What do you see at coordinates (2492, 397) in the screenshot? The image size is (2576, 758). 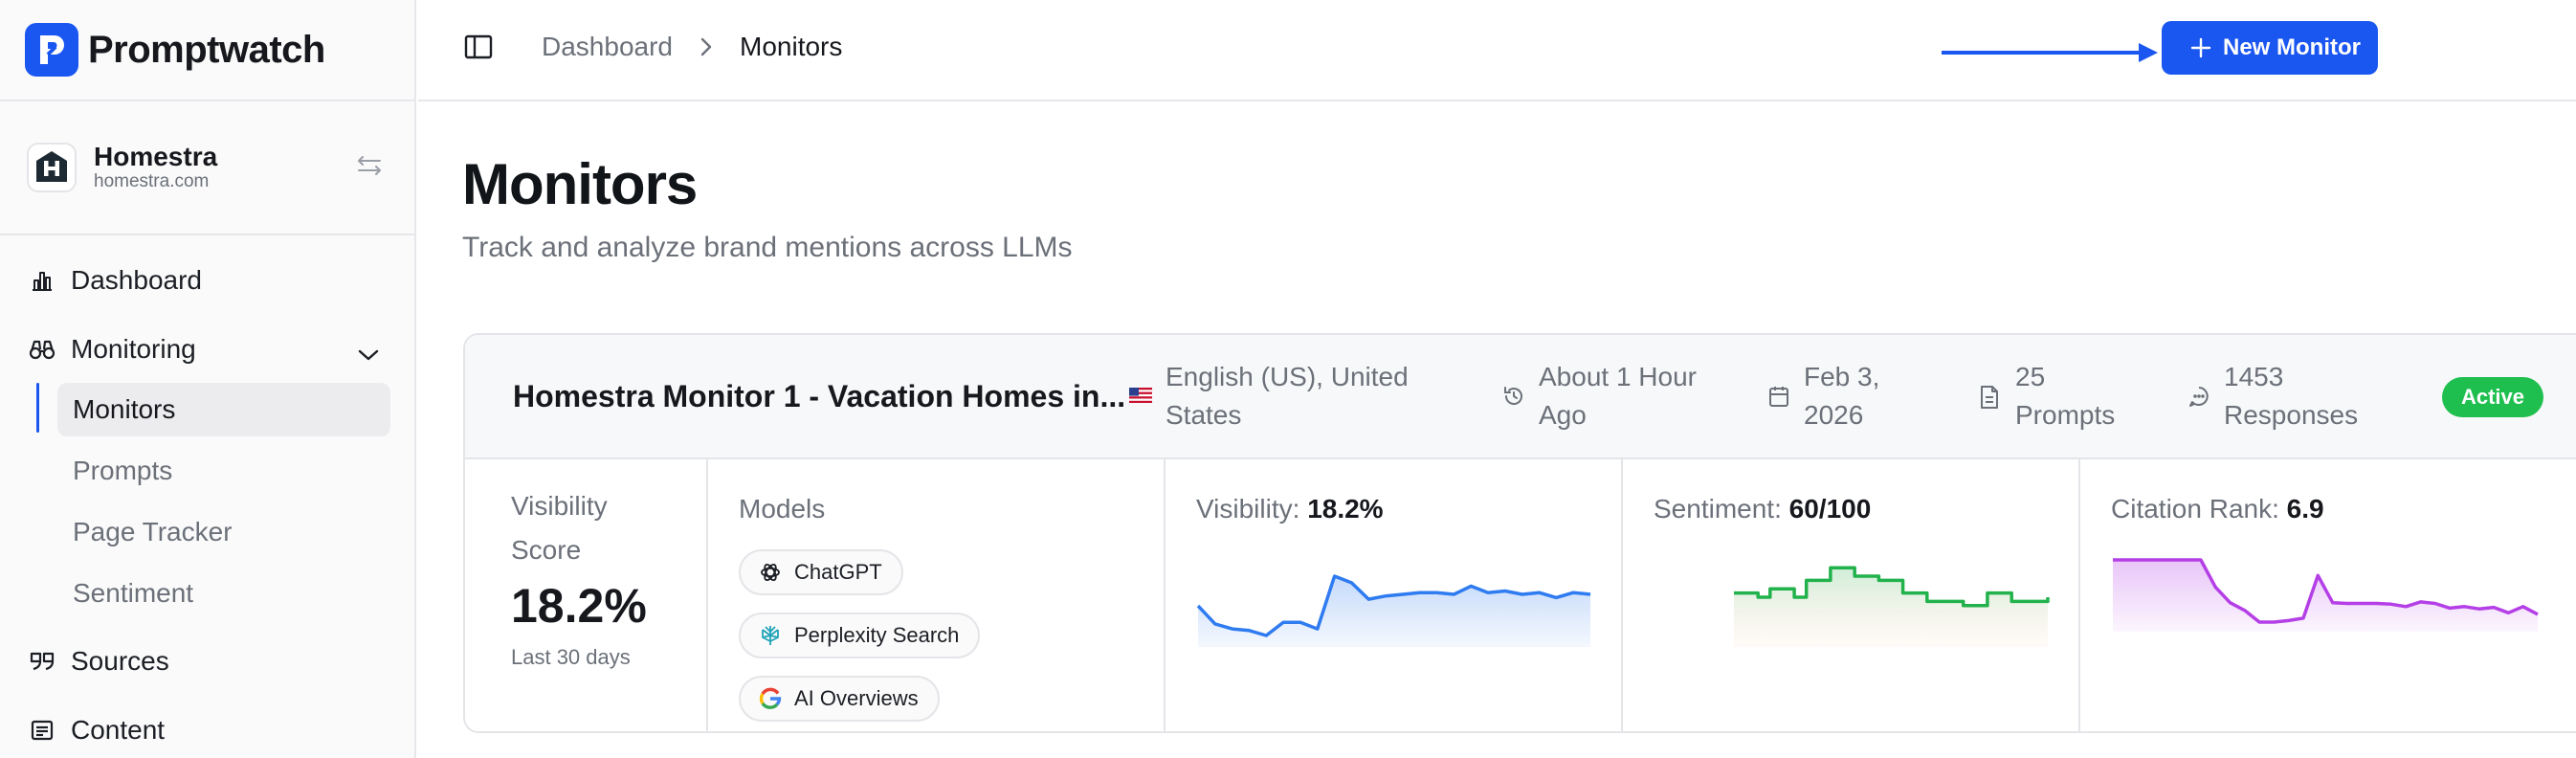 I see `status-badge: Active` at bounding box center [2492, 397].